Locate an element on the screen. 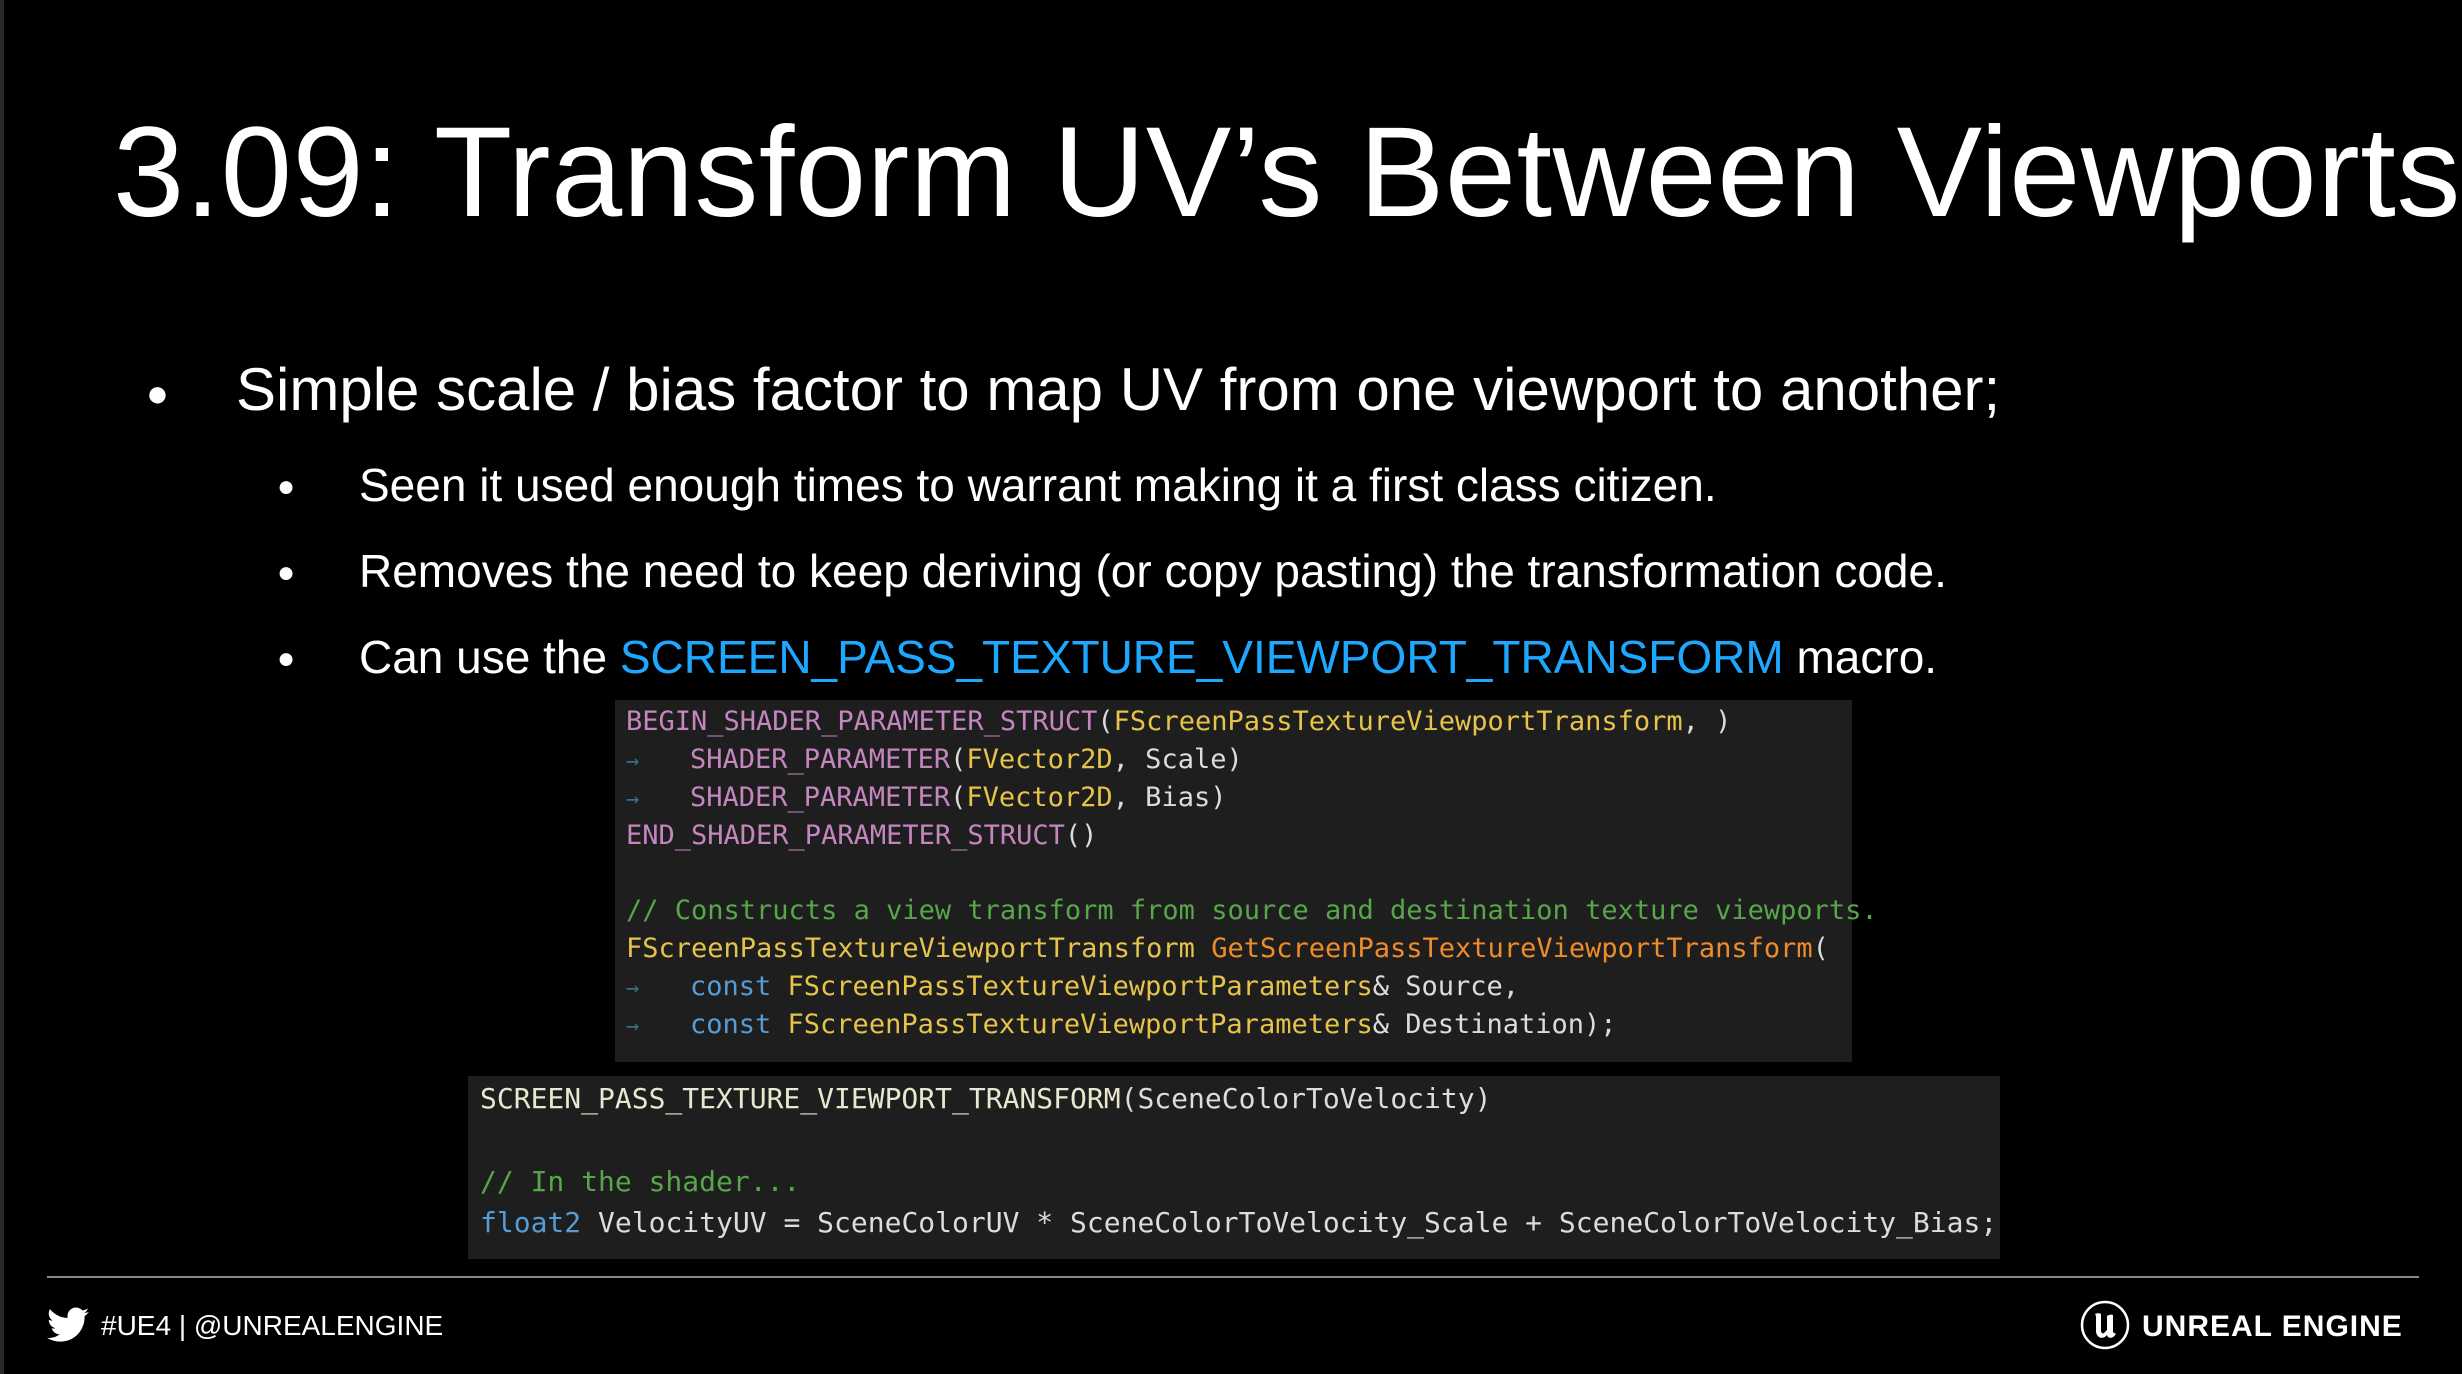  macro-line-prefix: Can use the is located at coordinates (489, 657).